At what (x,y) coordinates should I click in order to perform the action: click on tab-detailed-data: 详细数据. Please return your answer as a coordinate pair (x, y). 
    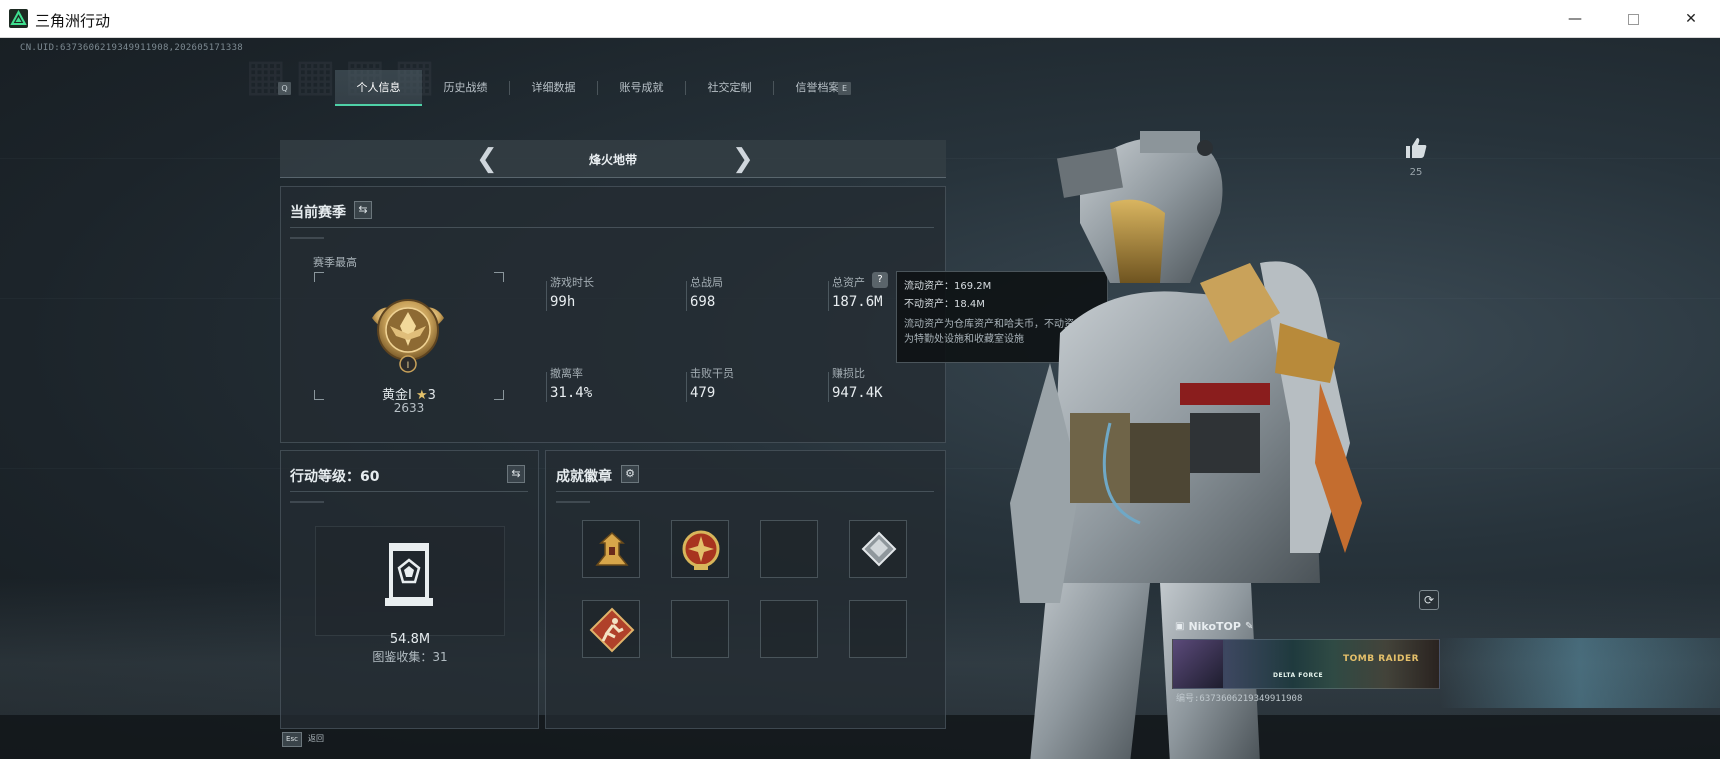
    Looking at the image, I should click on (553, 88).